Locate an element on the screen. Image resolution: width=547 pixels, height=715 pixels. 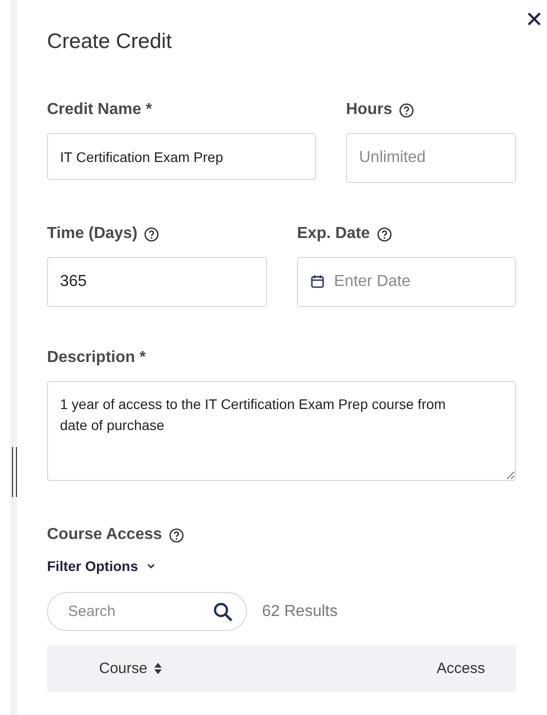
field-label: Hours is located at coordinates (369, 110).